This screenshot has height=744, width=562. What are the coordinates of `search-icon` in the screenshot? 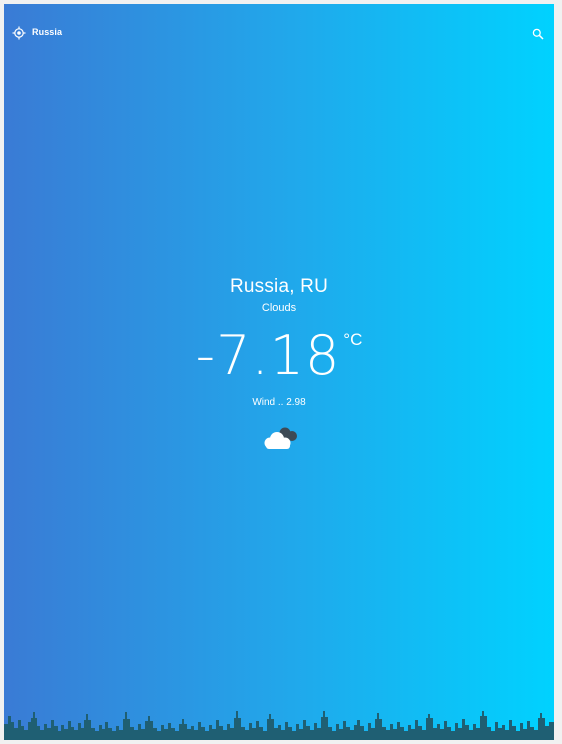 It's located at (538, 33).